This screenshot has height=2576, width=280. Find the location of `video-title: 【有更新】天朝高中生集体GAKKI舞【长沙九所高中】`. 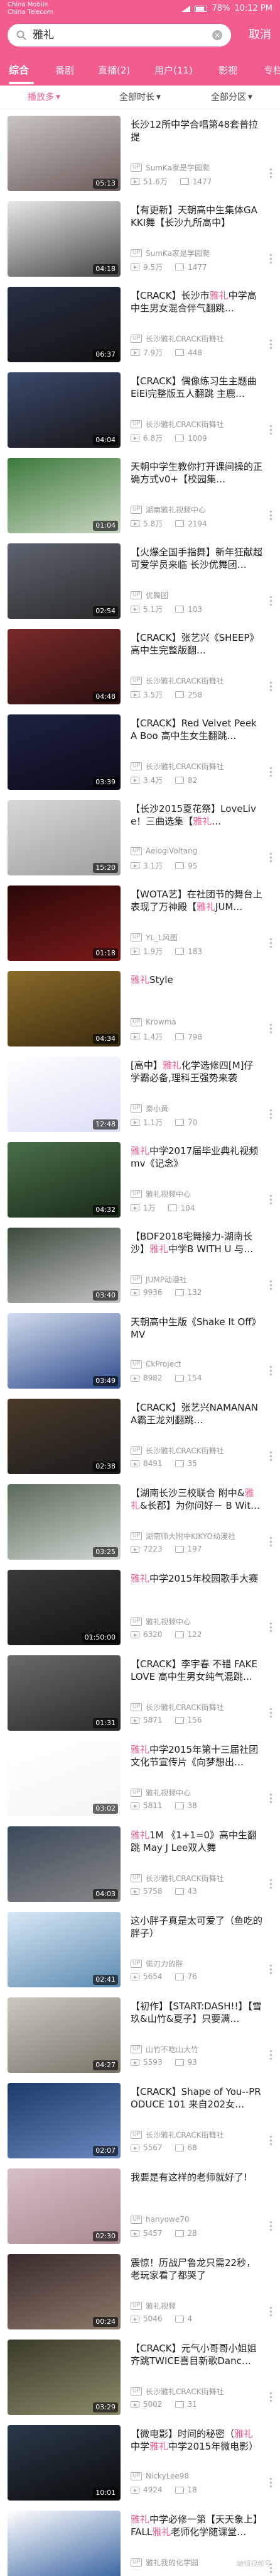

video-title: 【有更新】天朝高中生集体GAKKI舞【长沙九所高中】 is located at coordinates (196, 216).